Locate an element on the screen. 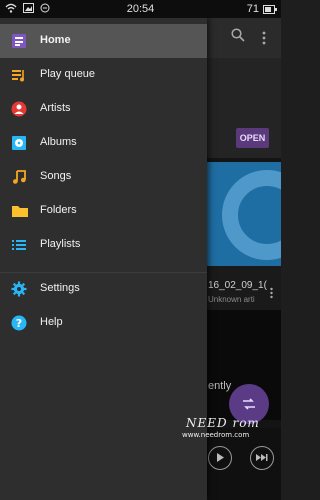 The image size is (320, 500). nav-item-artists: Artists is located at coordinates (103, 109).